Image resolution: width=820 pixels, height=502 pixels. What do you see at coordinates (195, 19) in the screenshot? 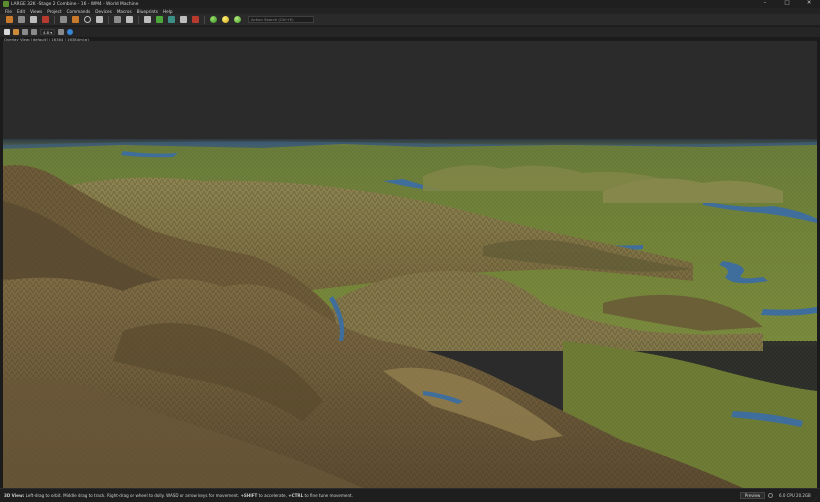
I see `view-color-icon` at bounding box center [195, 19].